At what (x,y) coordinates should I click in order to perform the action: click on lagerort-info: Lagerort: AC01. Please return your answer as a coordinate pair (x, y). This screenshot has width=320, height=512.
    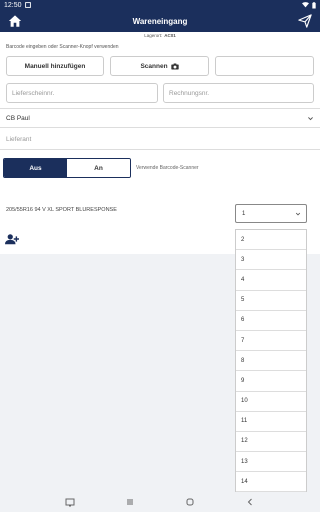
    Looking at the image, I should click on (160, 36).